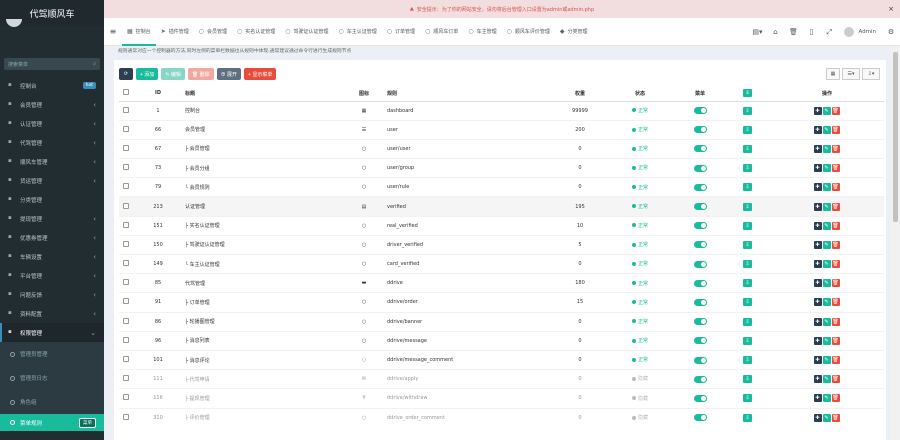  What do you see at coordinates (263, 94) in the screenshot?
I see `col-title: 标题` at bounding box center [263, 94].